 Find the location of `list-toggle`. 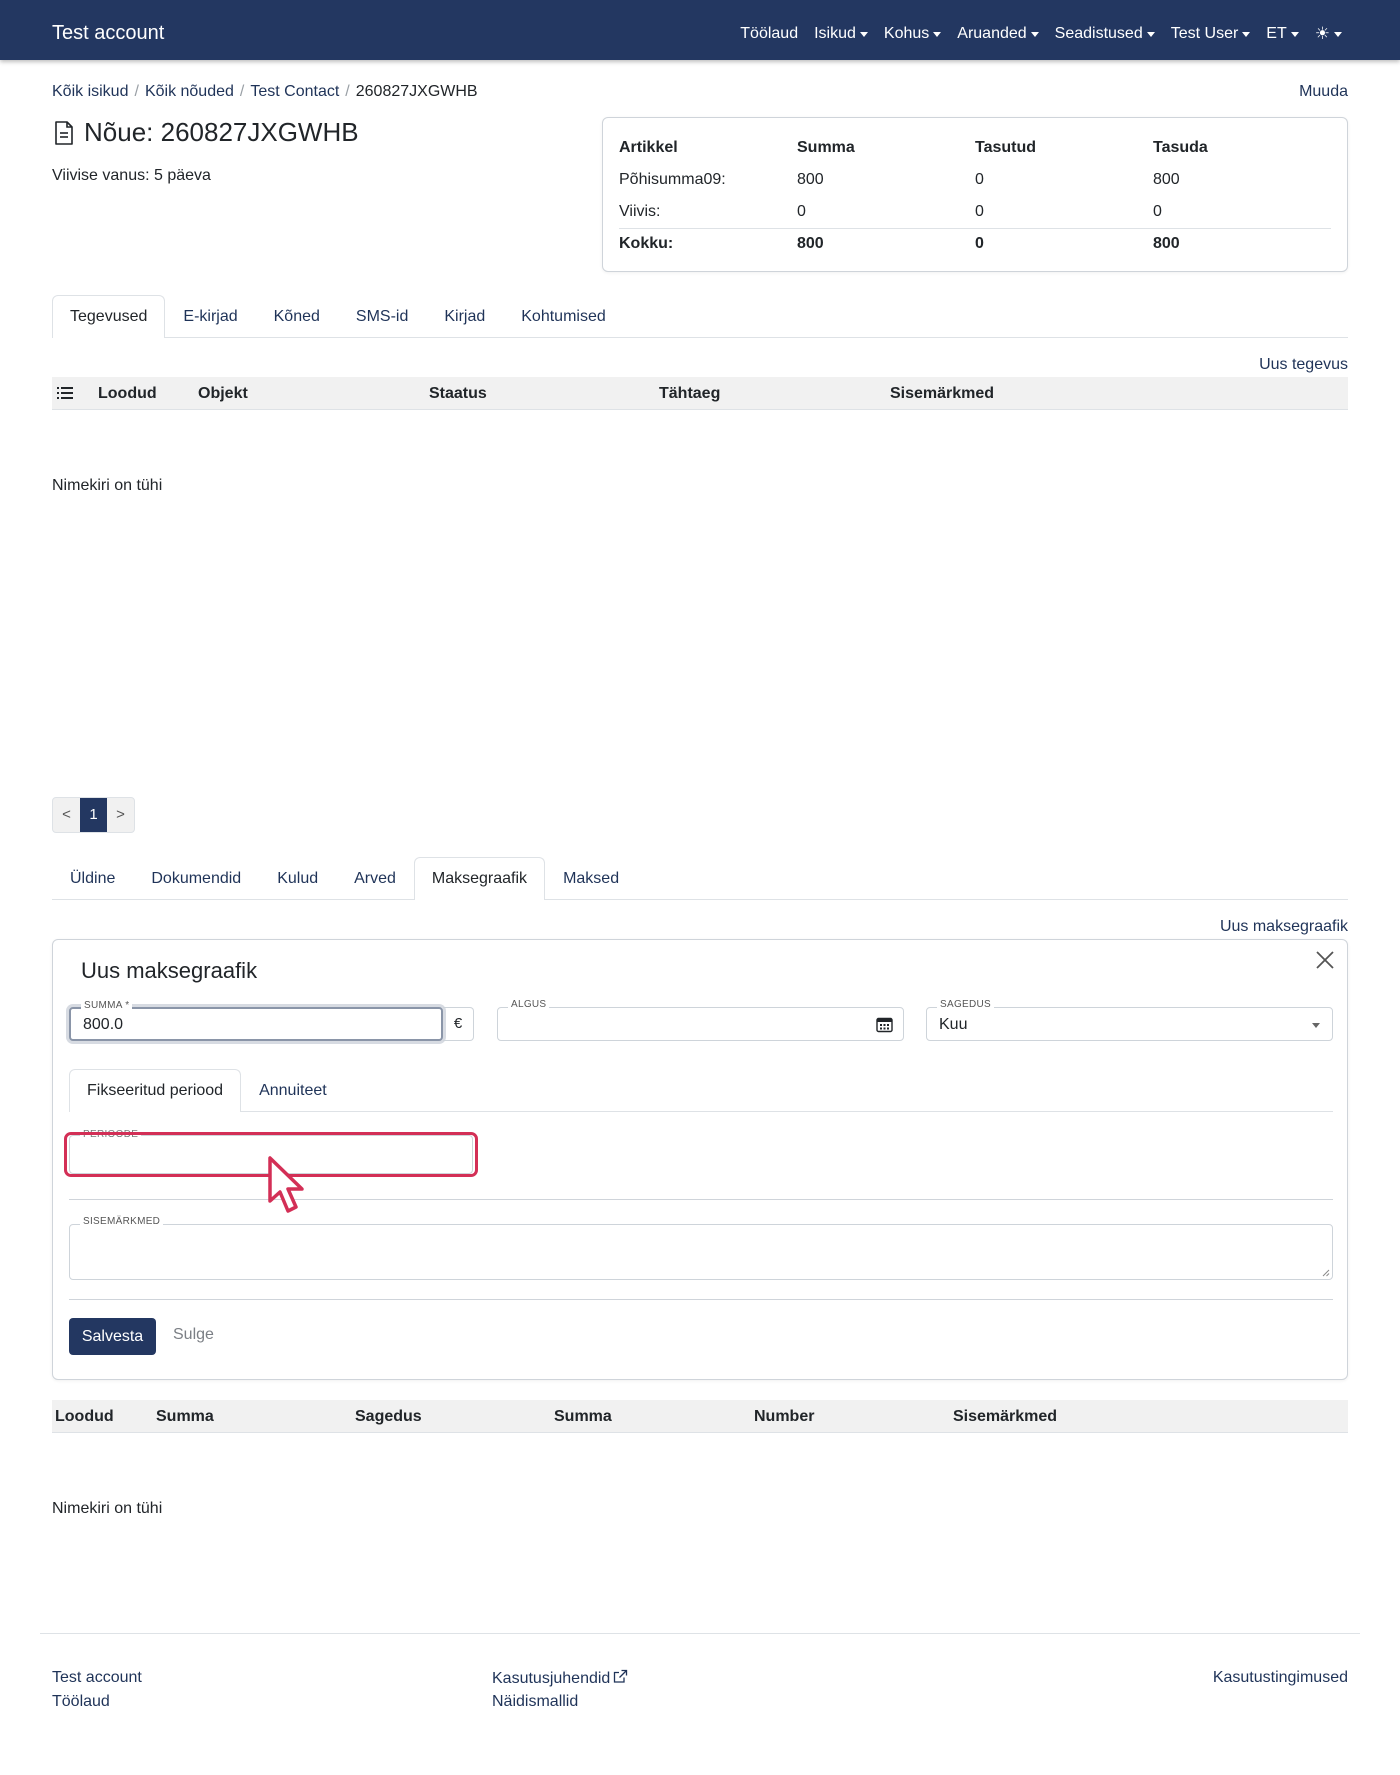

list-toggle is located at coordinates (65, 395).